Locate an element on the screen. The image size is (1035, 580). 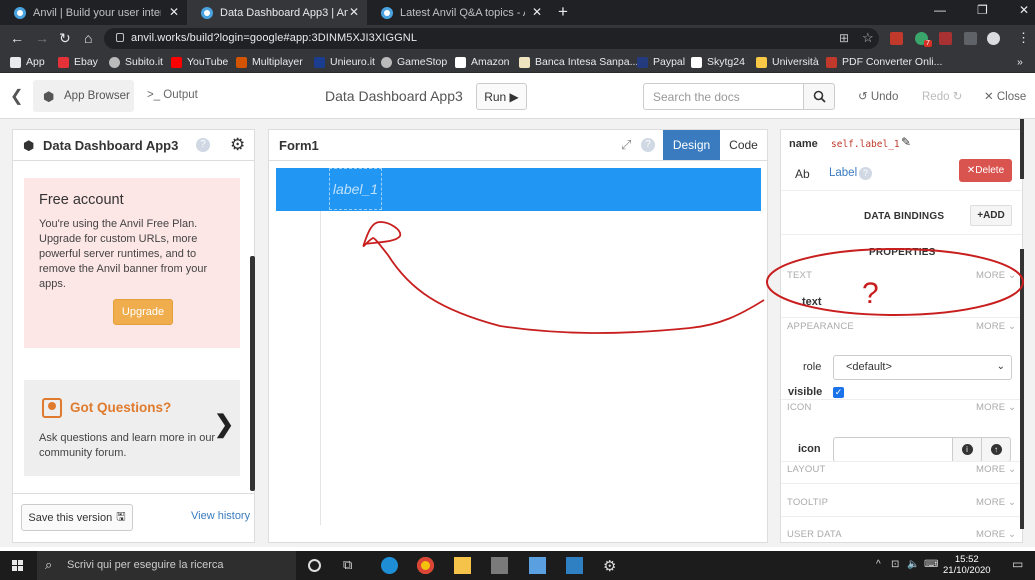
app-browser-button: ⬢ App Browser is located at coordinates (83, 96).